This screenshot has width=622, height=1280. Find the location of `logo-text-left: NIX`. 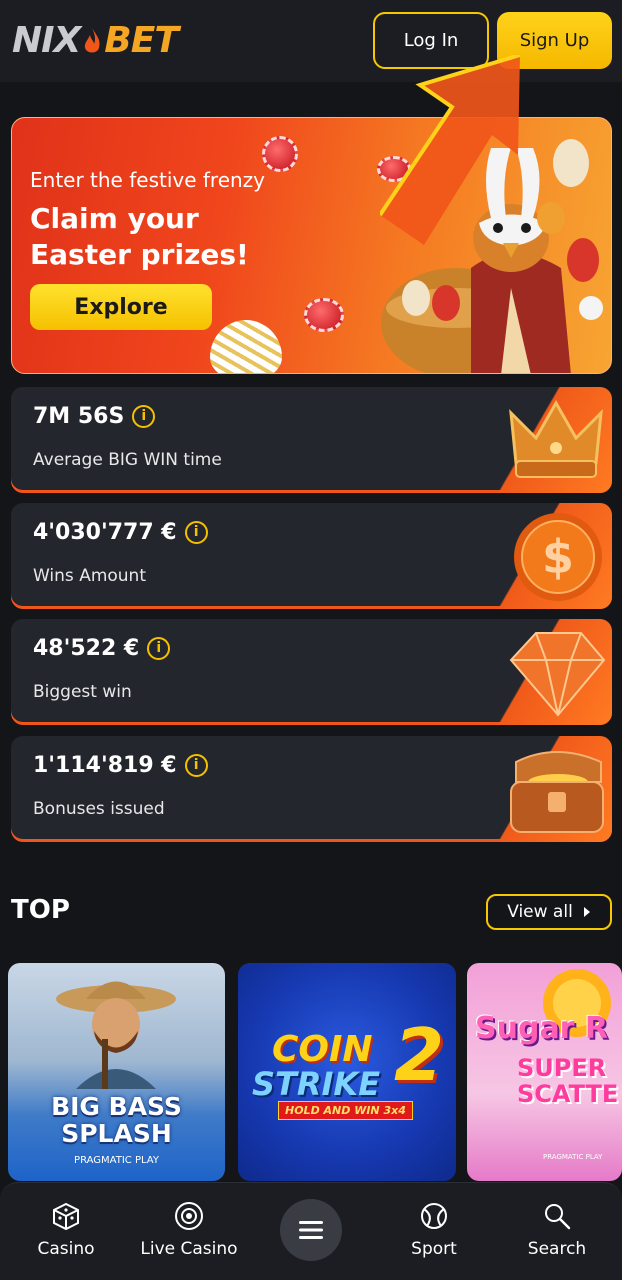

logo-text-left: NIX is located at coordinates (46, 40).